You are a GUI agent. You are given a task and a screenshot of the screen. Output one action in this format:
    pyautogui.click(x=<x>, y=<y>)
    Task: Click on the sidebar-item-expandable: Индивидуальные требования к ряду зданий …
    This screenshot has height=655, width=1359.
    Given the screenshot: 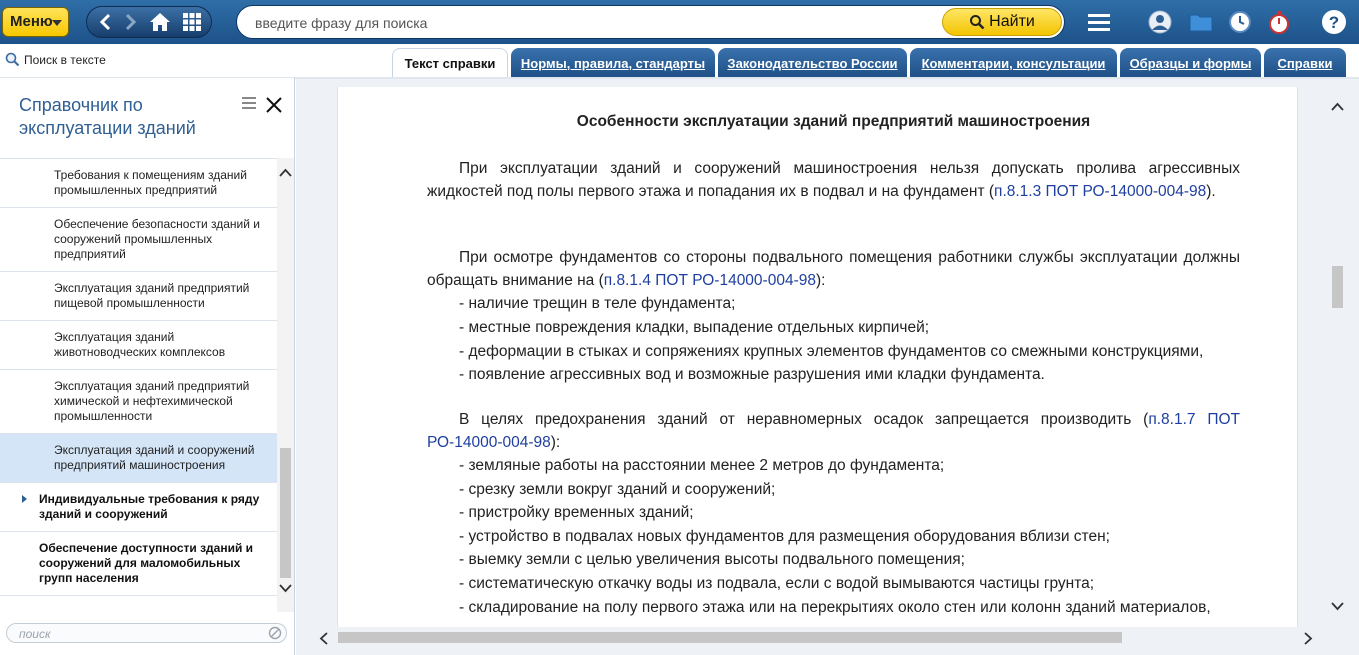 What is the action you would take?
    pyautogui.click(x=138, y=507)
    